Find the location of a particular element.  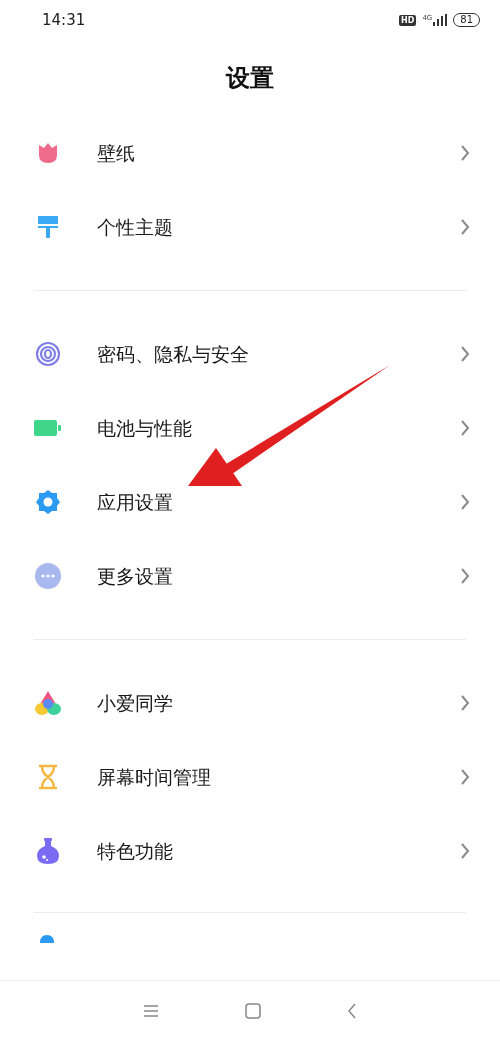

hd-badge: HD is located at coordinates (408, 20).